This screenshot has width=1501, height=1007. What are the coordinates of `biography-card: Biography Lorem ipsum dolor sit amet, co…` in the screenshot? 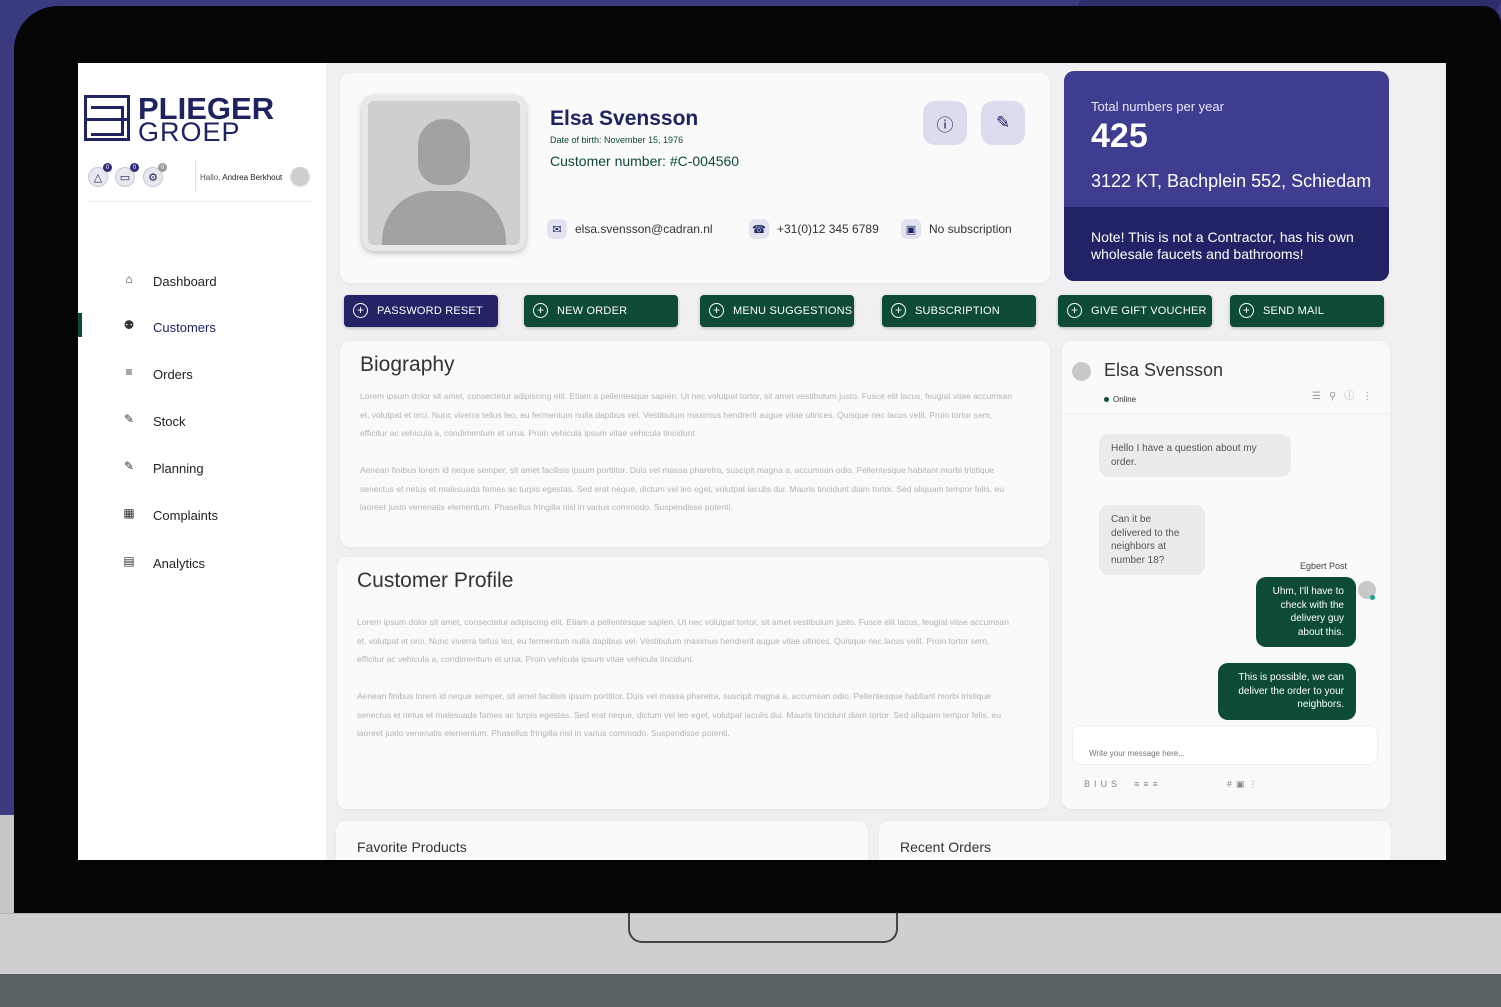 It's located at (695, 444).